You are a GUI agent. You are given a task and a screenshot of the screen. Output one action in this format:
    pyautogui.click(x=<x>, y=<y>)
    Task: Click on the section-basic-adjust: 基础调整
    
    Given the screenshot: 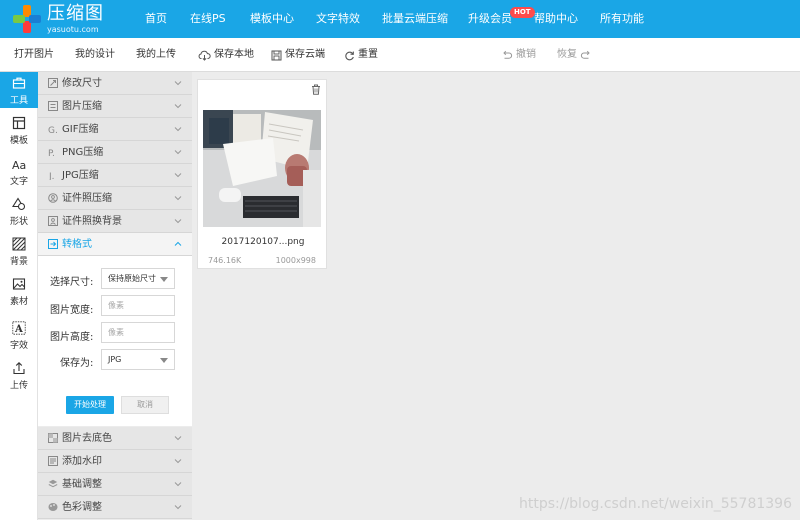 What is the action you would take?
    pyautogui.click(x=115, y=484)
    